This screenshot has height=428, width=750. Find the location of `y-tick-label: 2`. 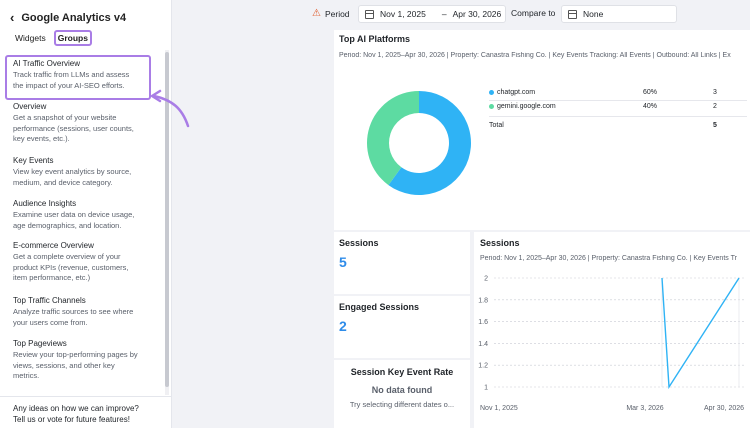

y-tick-label: 2 is located at coordinates (486, 279).